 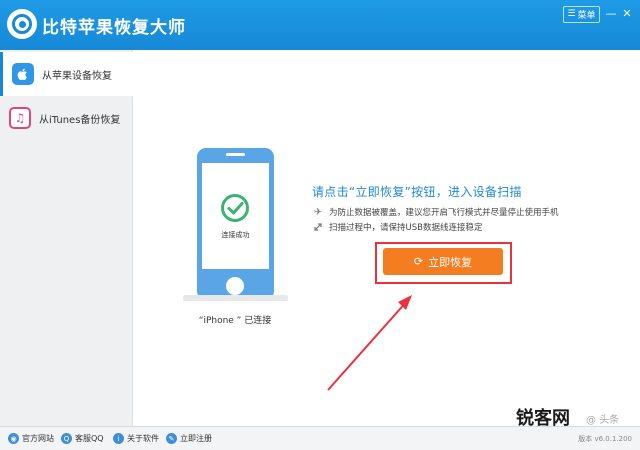 What do you see at coordinates (23, 74) in the screenshot?
I see `apple-icon` at bounding box center [23, 74].